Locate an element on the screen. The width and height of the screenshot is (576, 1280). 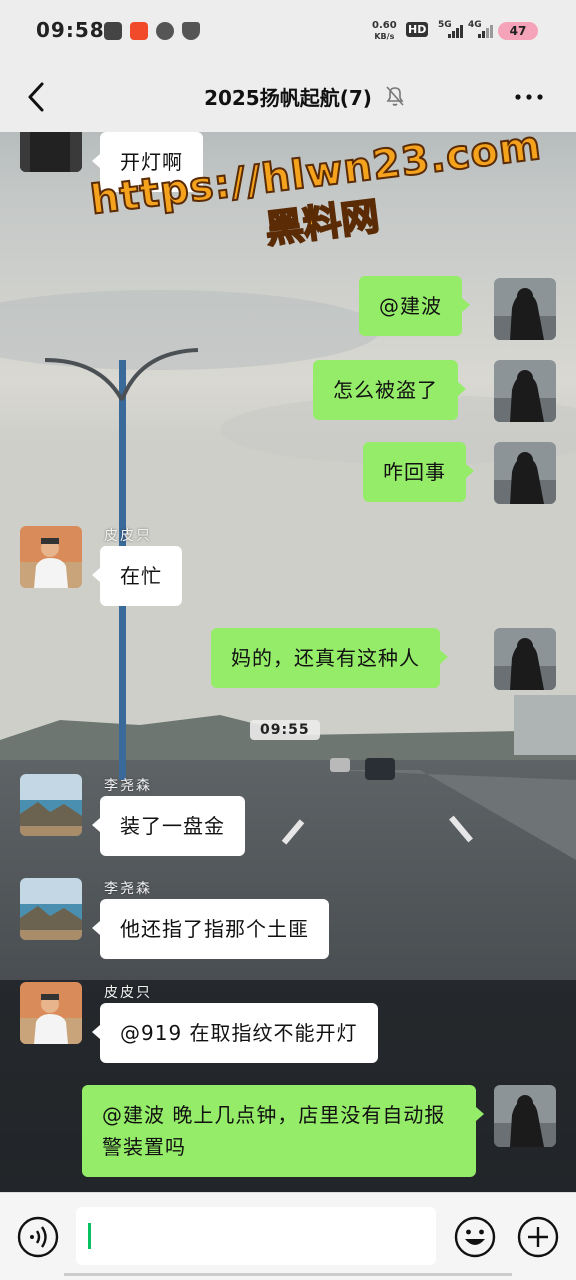
status-time: 09:58 is located at coordinates (70, 30).